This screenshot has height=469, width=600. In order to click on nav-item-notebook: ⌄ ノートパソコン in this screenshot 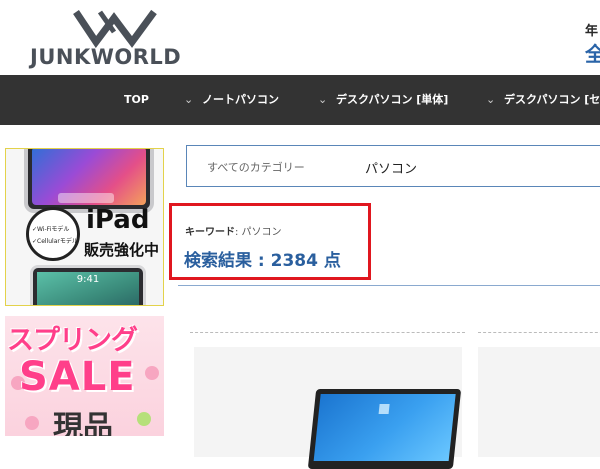, I will do `click(231, 100)`.